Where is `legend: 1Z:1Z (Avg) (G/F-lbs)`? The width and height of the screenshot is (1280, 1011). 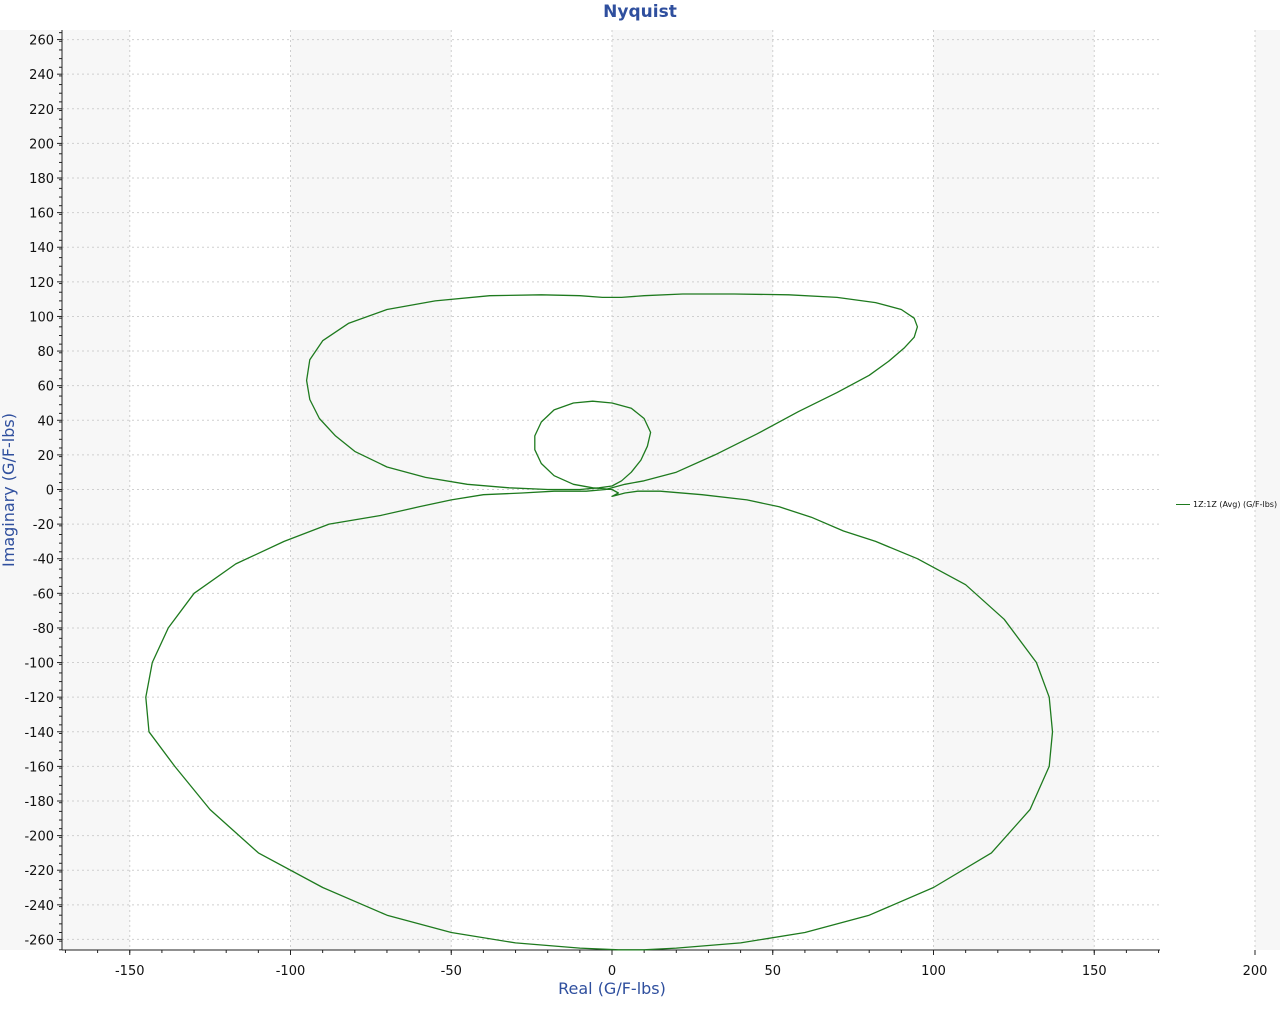
legend: 1Z:1Z (Avg) (G/F-lbs) is located at coordinates (1226, 504).